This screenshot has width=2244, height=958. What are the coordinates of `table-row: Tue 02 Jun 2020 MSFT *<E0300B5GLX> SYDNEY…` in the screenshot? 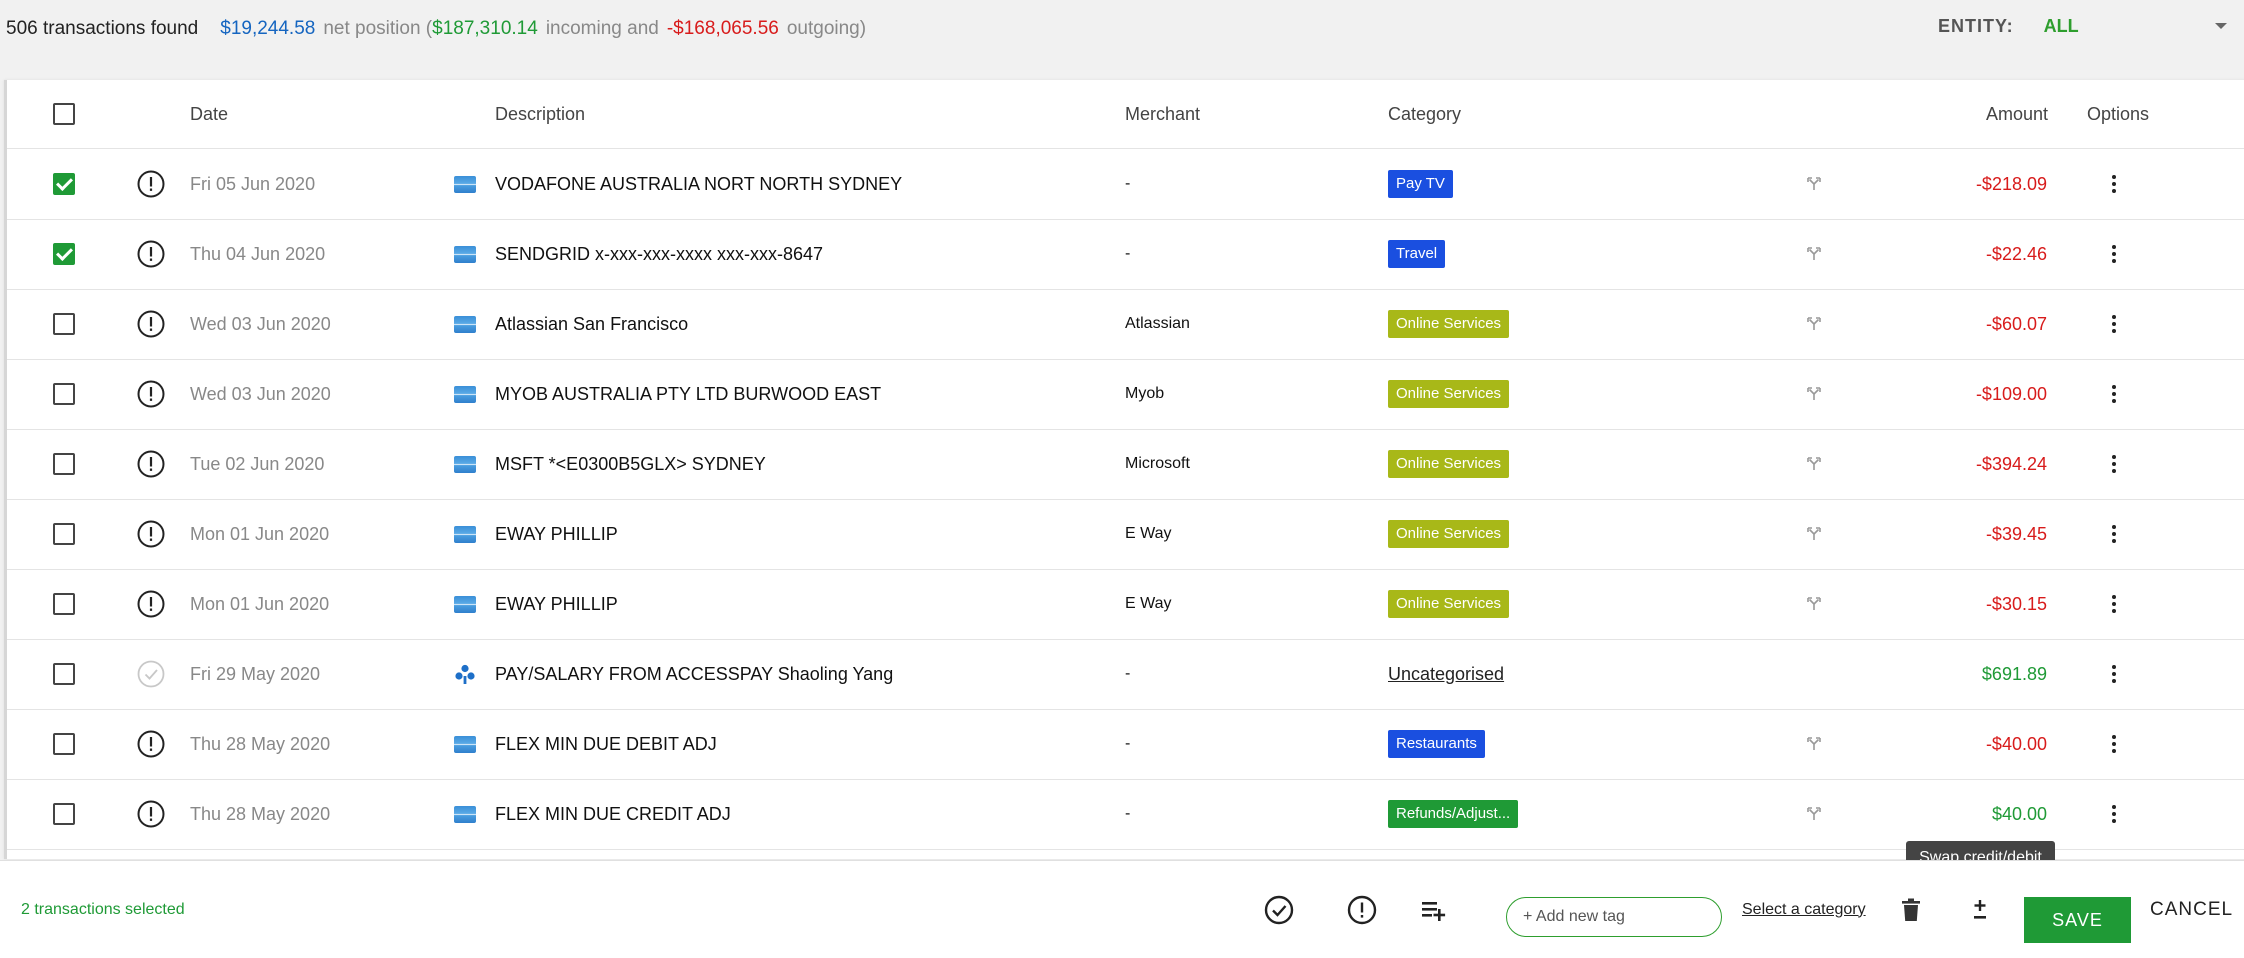 It's located at (1125, 464).